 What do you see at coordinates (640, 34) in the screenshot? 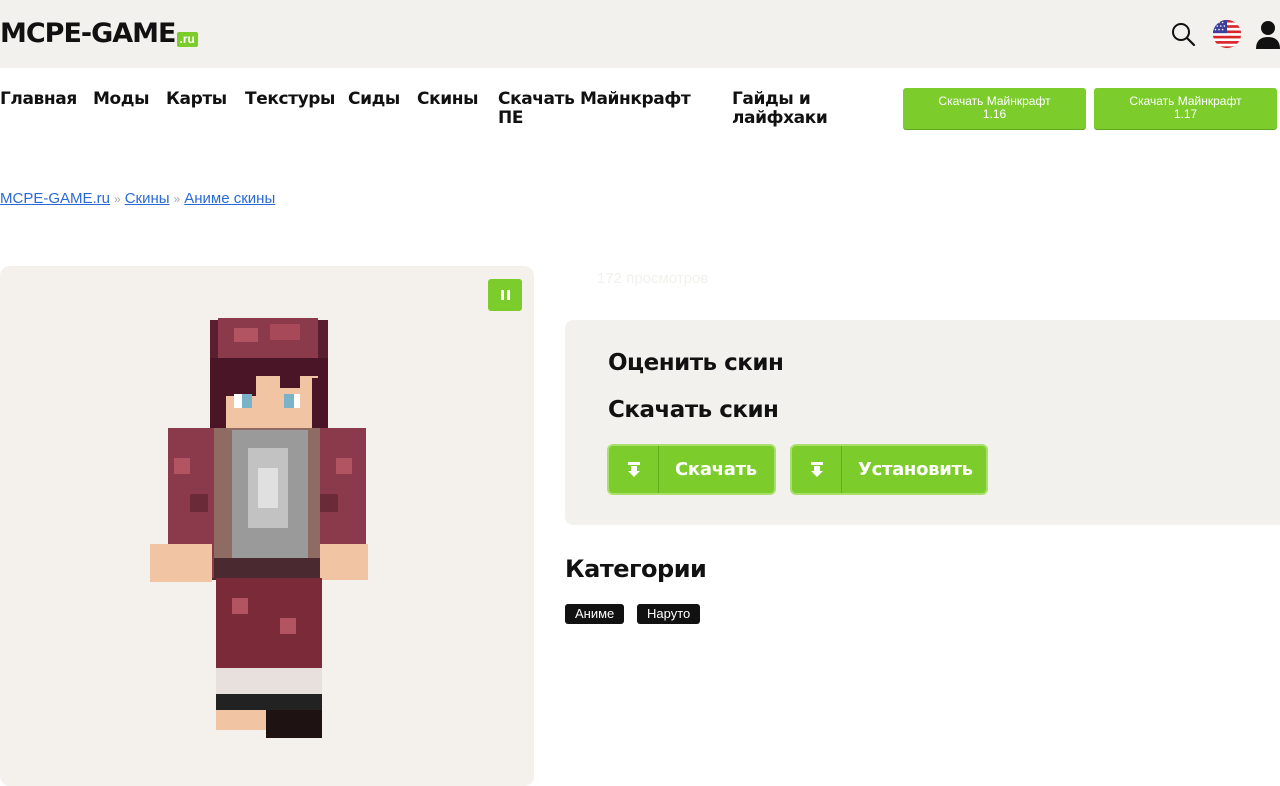
I see `top-header: MCPE-GAME .ru` at bounding box center [640, 34].